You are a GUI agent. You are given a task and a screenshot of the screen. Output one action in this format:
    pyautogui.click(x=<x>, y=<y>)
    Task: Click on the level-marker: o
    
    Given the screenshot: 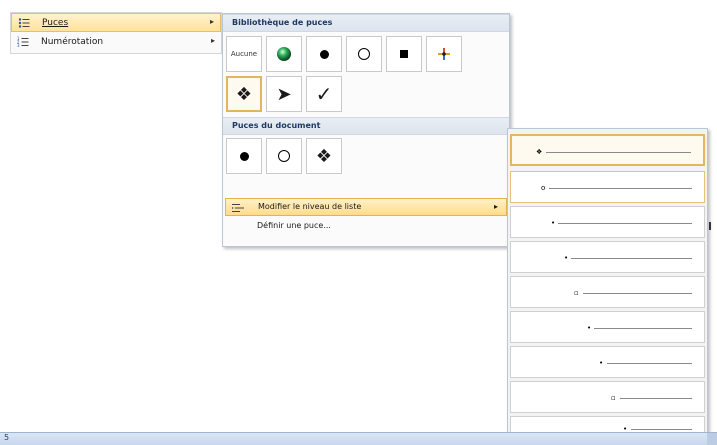 What is the action you would take?
    pyautogui.click(x=543, y=188)
    